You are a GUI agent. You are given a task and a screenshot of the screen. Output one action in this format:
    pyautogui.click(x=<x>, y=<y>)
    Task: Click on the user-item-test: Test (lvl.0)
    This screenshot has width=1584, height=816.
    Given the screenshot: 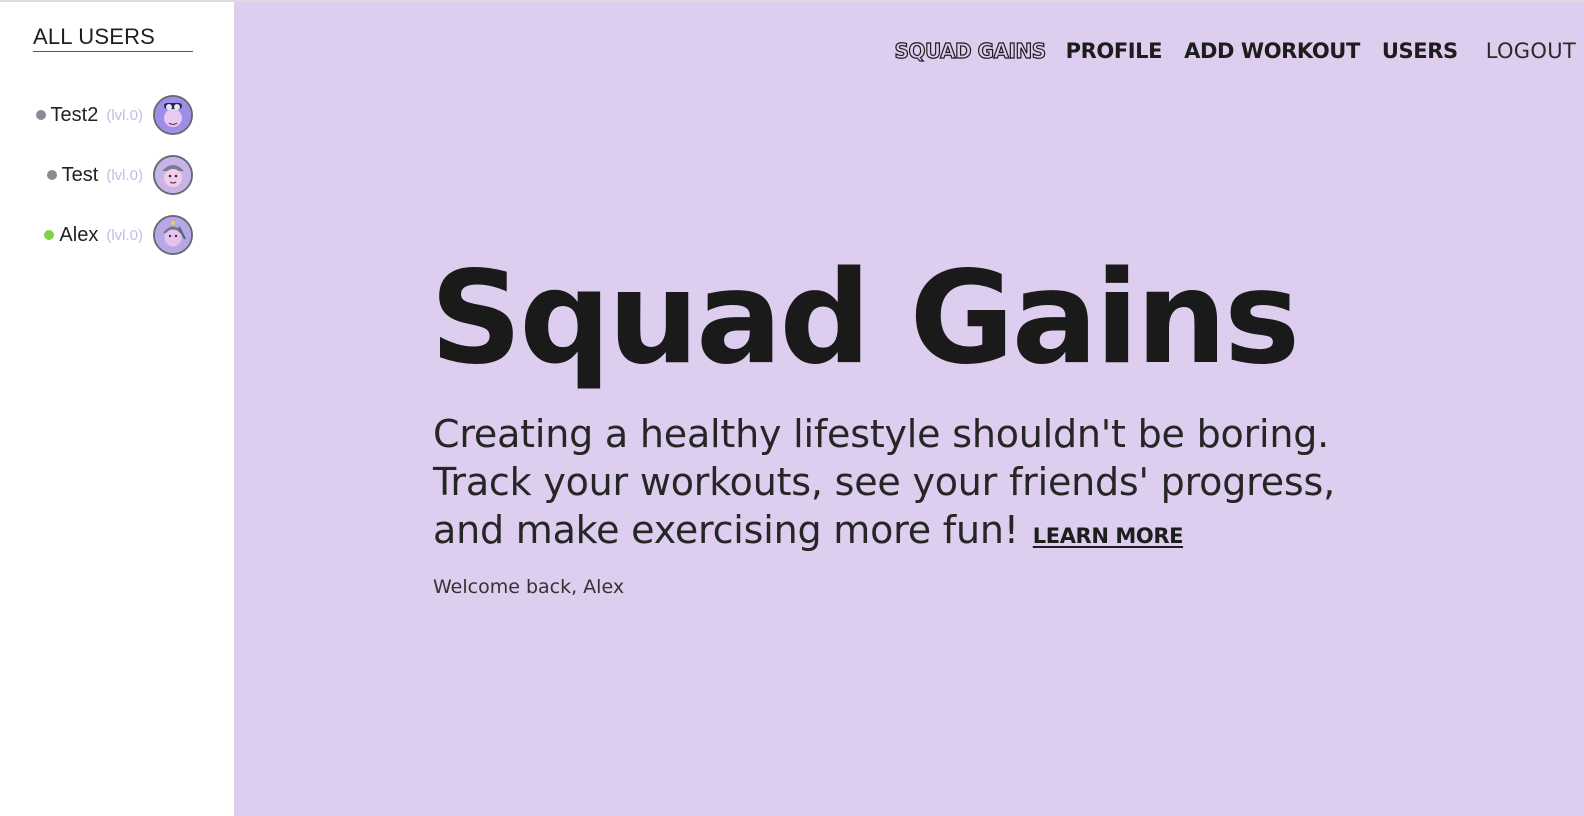 What is the action you would take?
    pyautogui.click(x=119, y=175)
    